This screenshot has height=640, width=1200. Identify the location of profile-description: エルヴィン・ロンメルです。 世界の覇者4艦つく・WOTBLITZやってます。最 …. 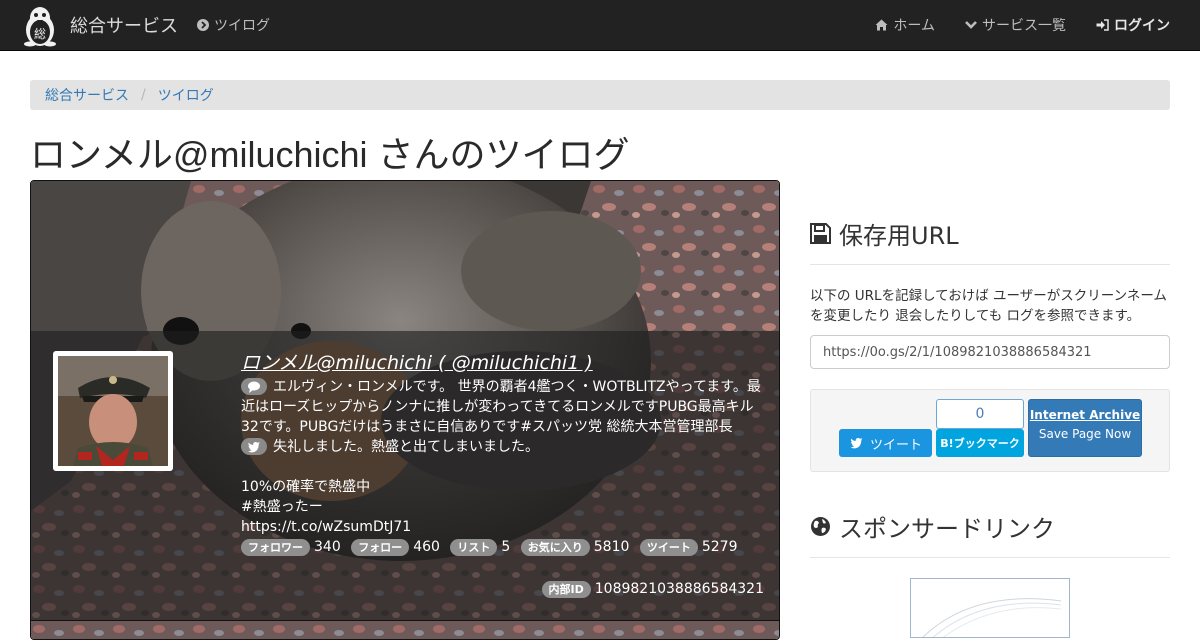
(503, 407).